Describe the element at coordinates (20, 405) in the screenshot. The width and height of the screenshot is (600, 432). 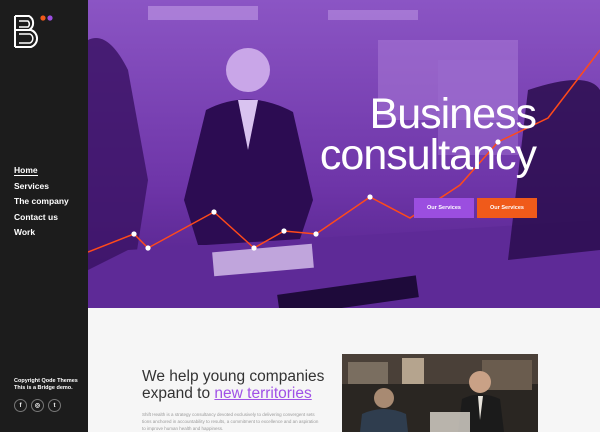
I see `facebook-icon: f` at that location.